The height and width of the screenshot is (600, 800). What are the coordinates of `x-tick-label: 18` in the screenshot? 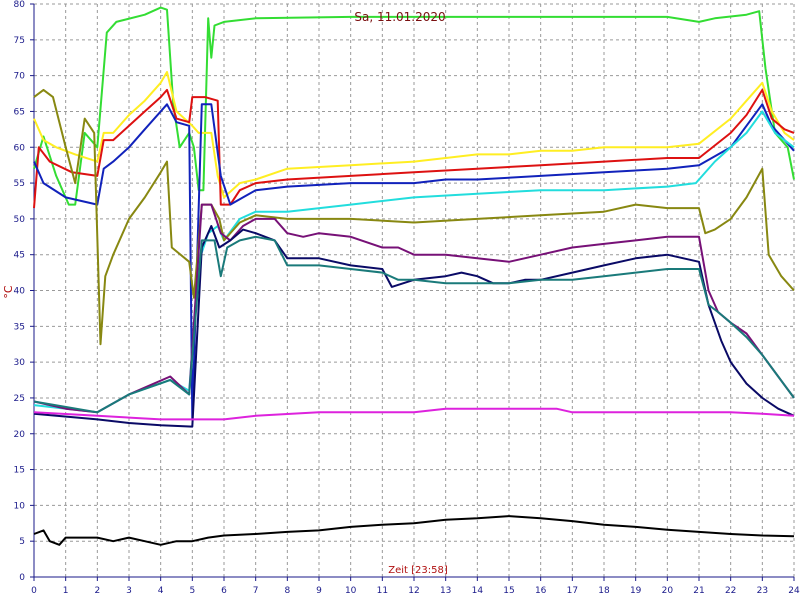 It's located at (604, 591).